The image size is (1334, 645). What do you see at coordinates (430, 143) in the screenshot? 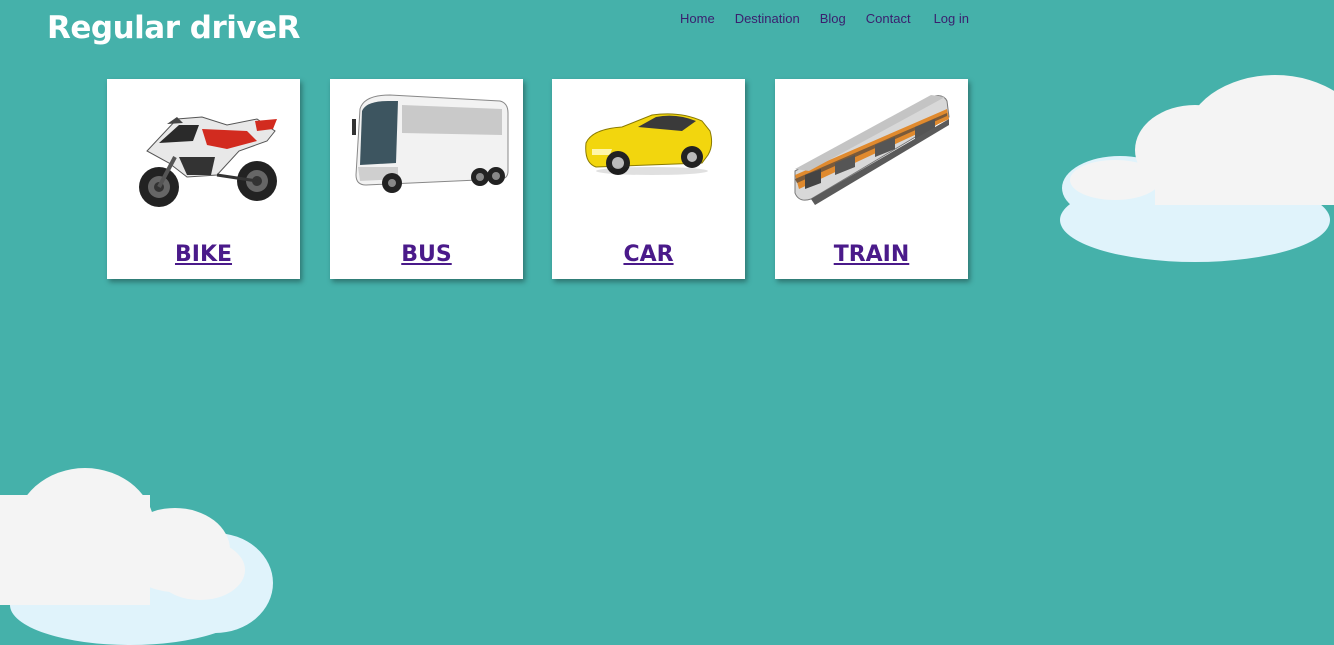
I see `bus-icon` at bounding box center [430, 143].